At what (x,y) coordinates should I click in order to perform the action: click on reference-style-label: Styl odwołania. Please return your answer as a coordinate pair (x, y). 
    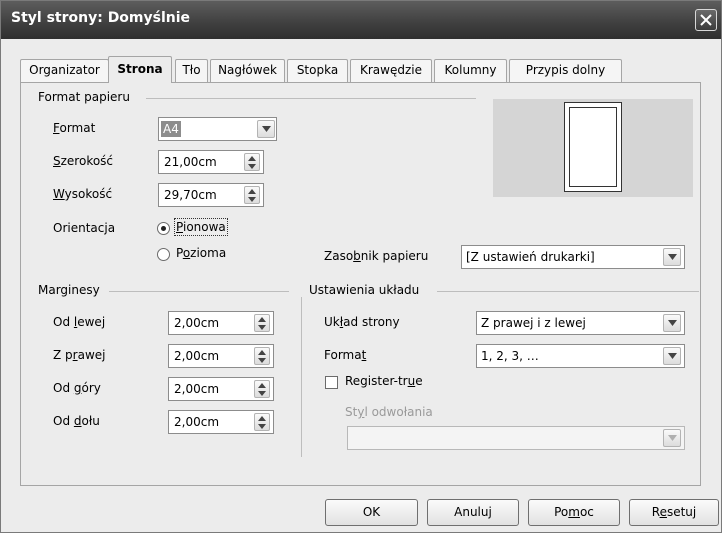
    Looking at the image, I should click on (389, 412).